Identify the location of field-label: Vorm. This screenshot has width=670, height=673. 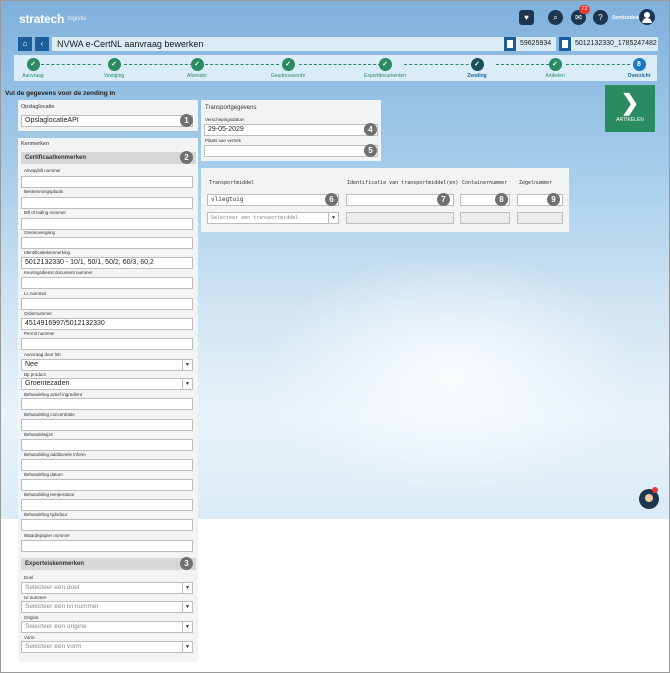
(29, 637).